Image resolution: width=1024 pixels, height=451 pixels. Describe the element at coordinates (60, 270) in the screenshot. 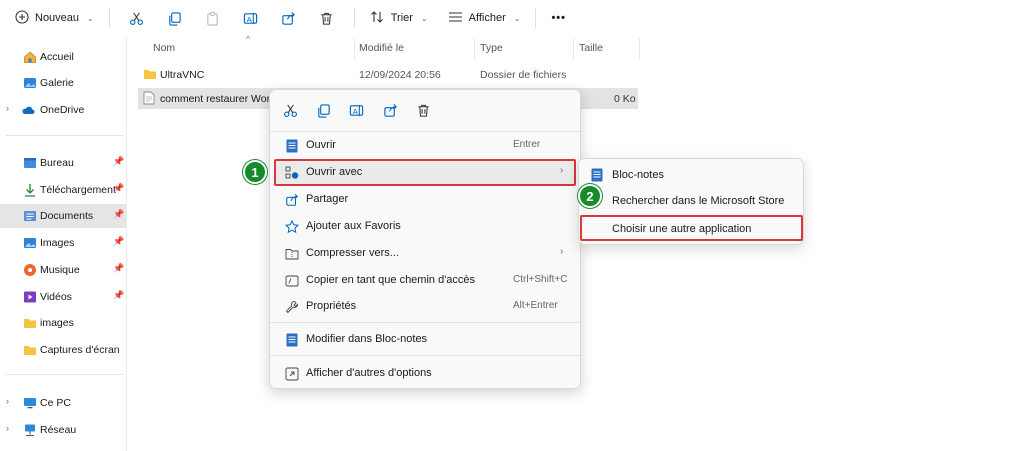

I see `sidebar-item-label: Musique` at that location.